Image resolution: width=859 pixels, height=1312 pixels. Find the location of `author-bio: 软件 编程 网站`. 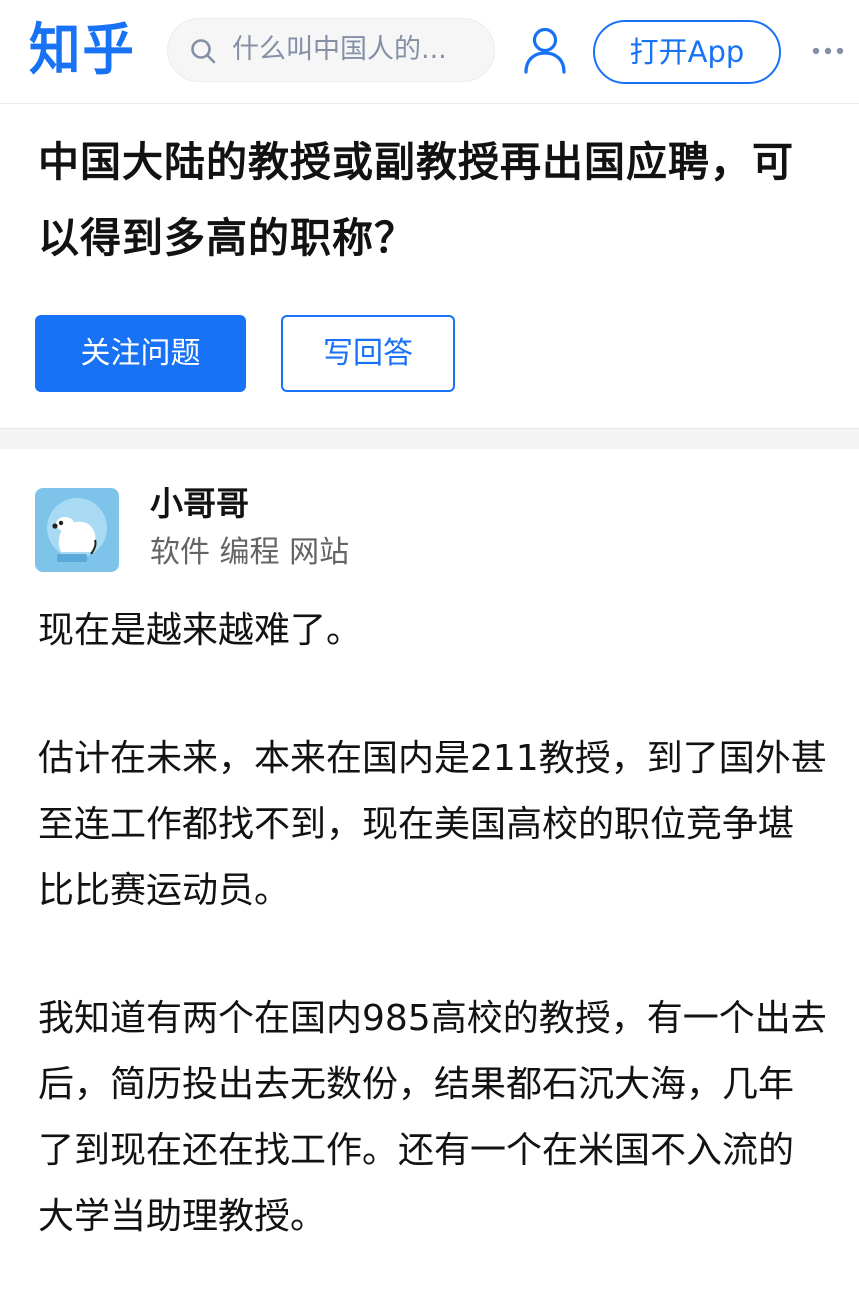

author-bio: 软件 编程 网站 is located at coordinates (250, 552).